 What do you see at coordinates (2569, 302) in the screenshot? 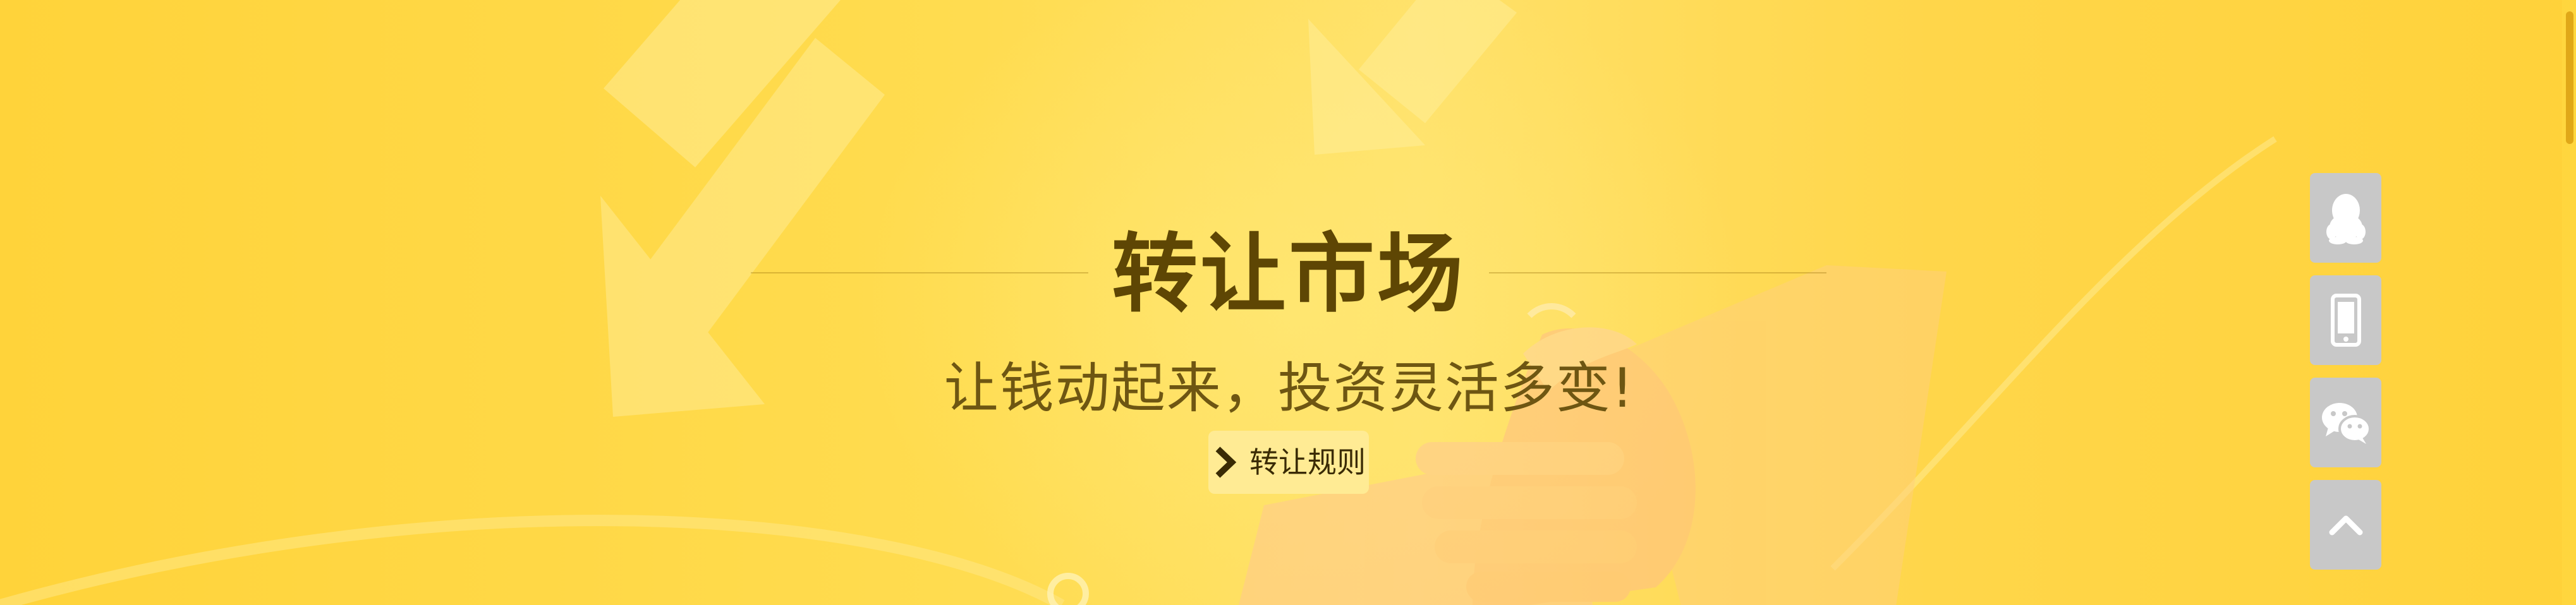
I see `page-scrollbar` at bounding box center [2569, 302].